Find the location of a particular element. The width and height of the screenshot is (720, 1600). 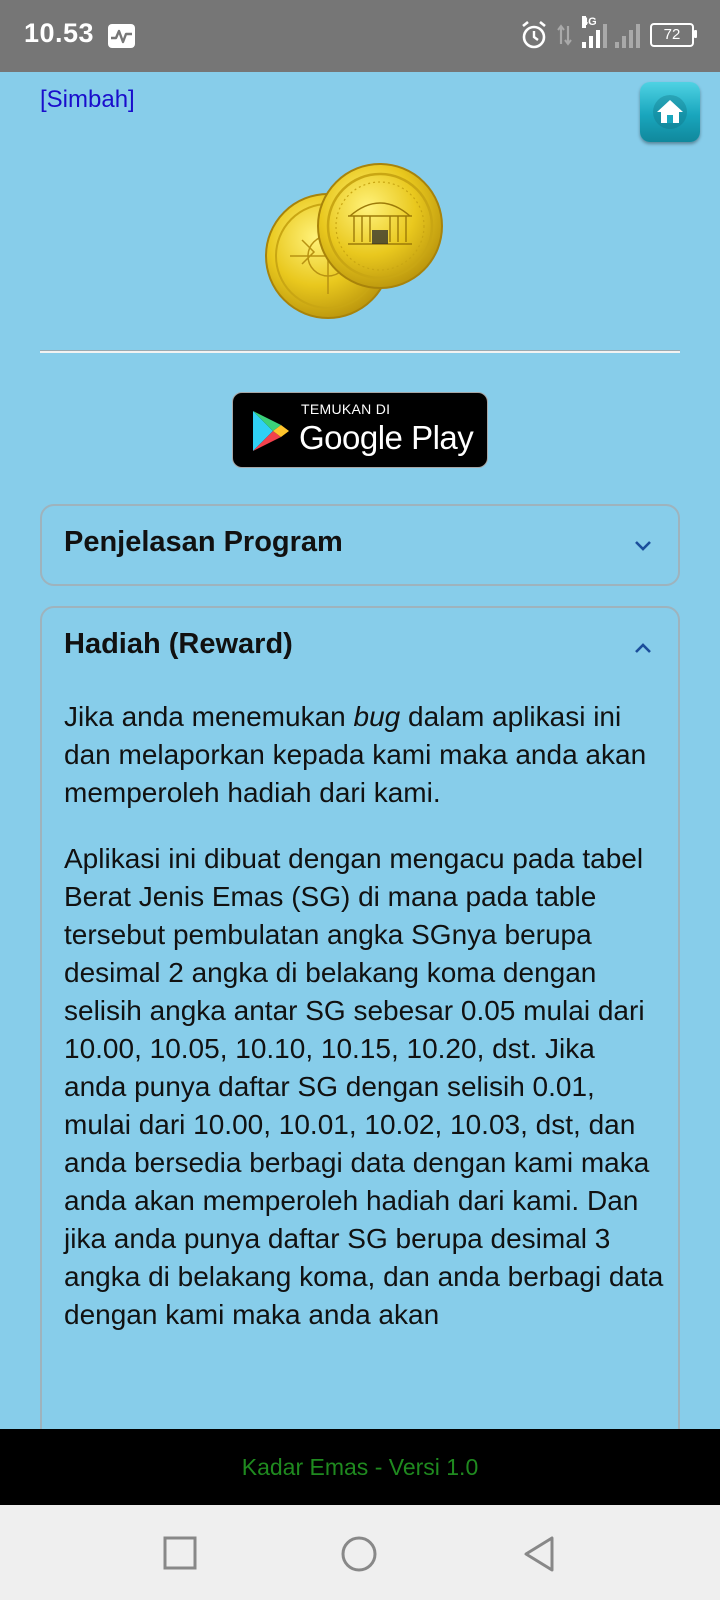

footer: Kadar Emas - Versi 1.0 is located at coordinates (360, 1467).